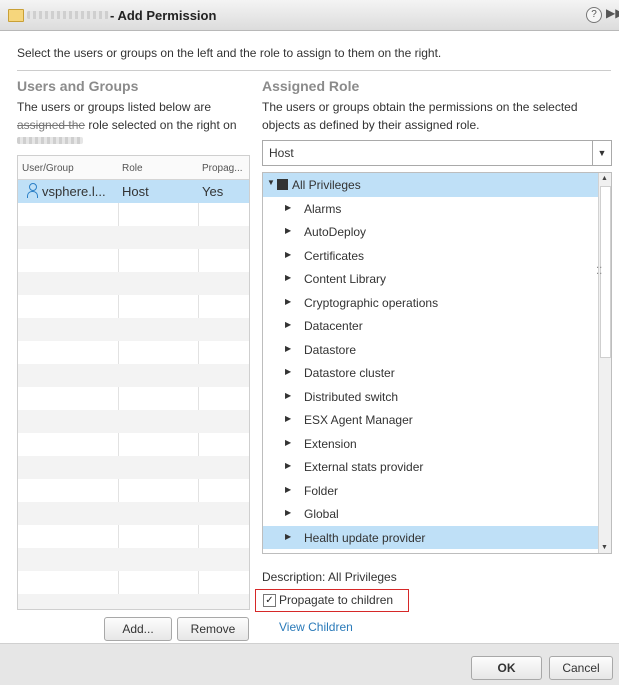 The width and height of the screenshot is (619, 685). Describe the element at coordinates (437, 491) in the screenshot. I see `tree-item-folder: ▶ Folder` at that location.